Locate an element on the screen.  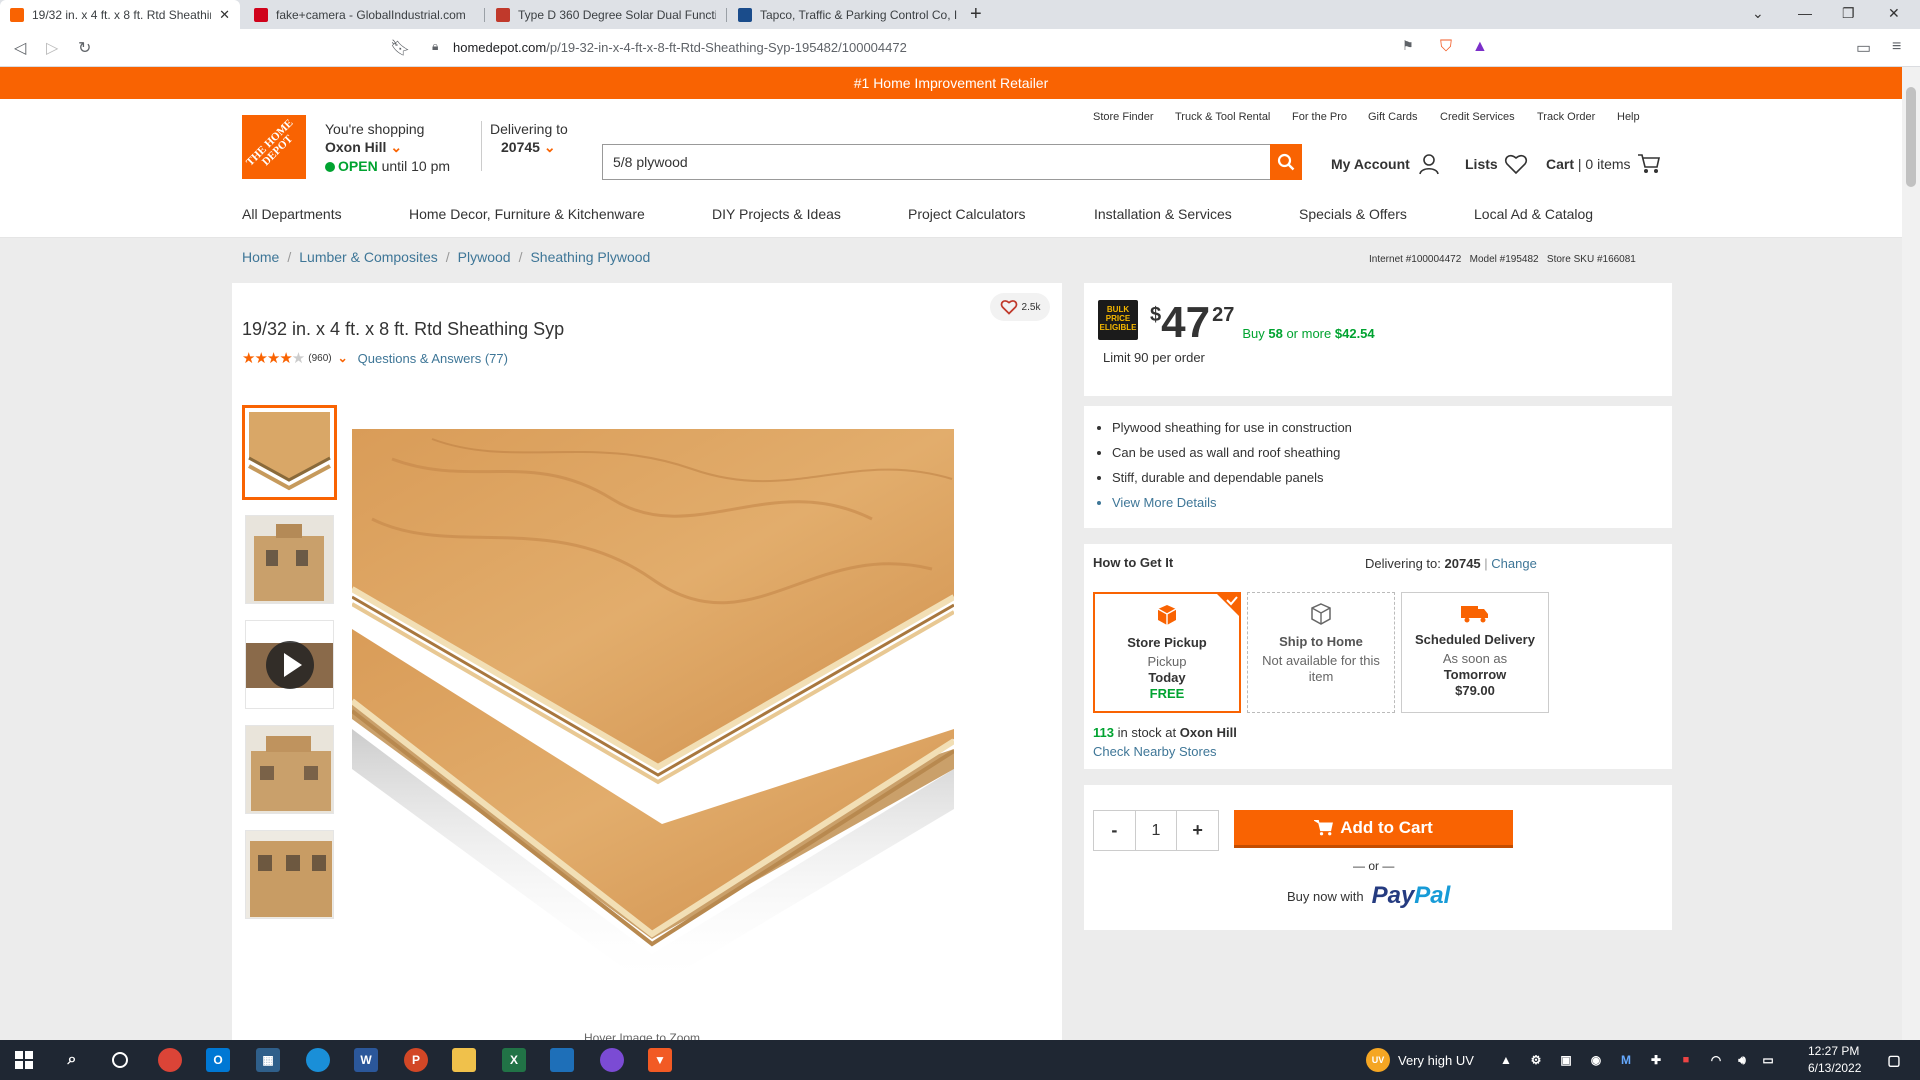
tray-icon: ⚙ is located at coordinates (1536, 1060).